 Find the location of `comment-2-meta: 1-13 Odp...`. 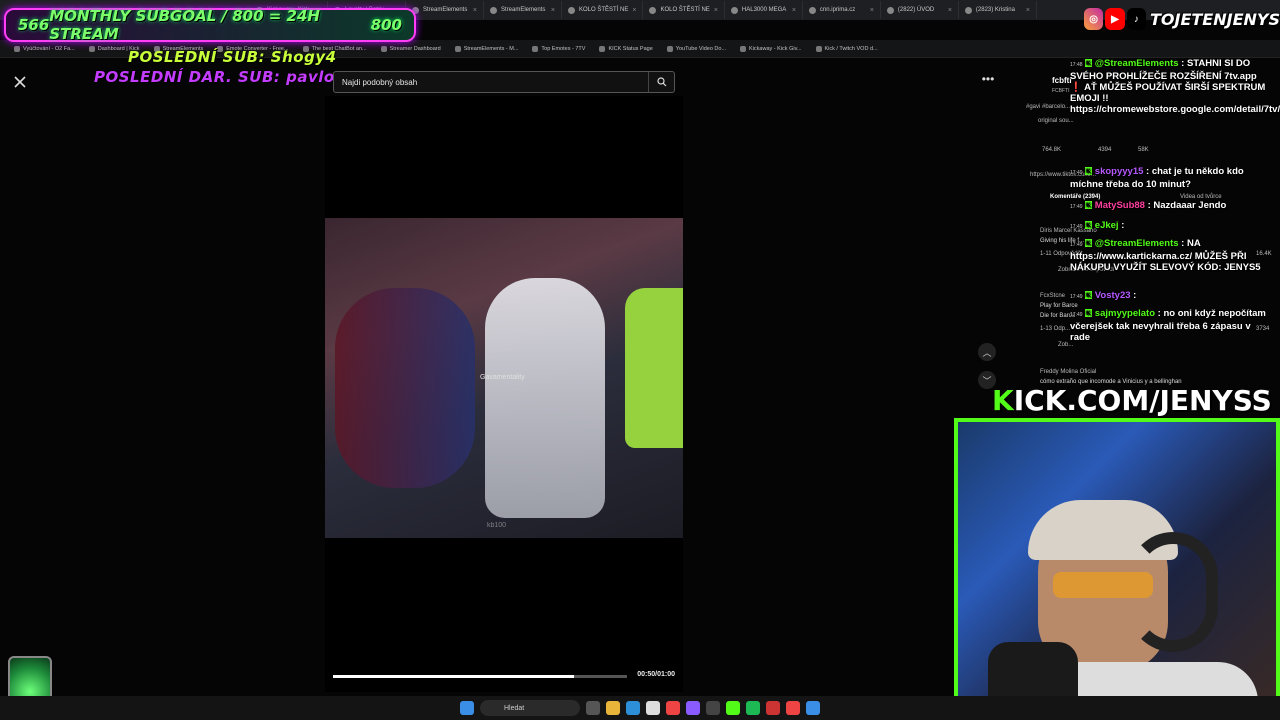

comment-2-meta: 1-13 Odp... is located at coordinates (1055, 329).